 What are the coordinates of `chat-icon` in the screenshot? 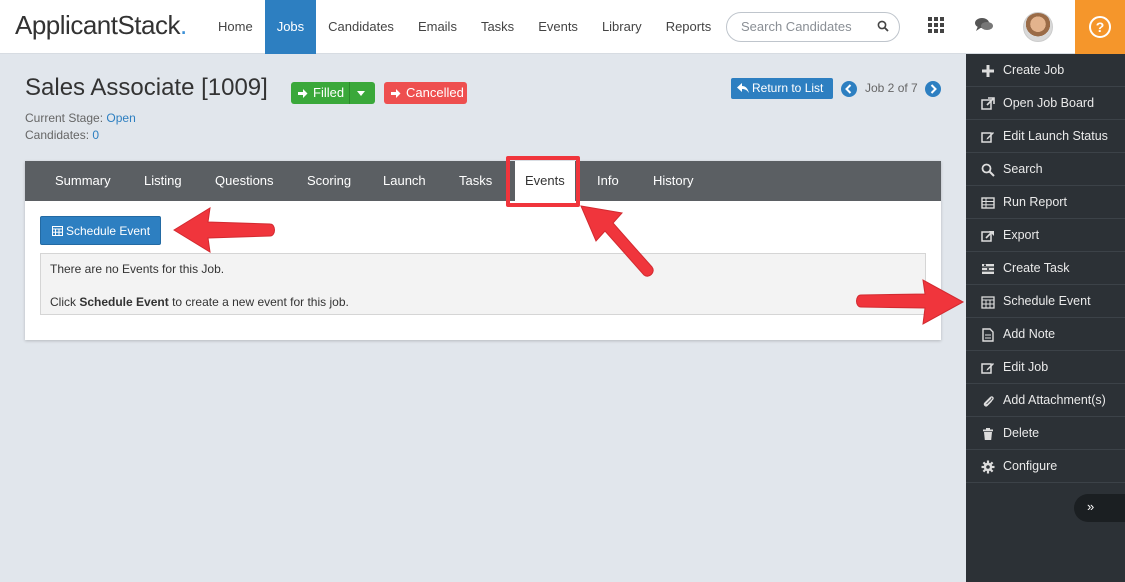 It's located at (984, 26).